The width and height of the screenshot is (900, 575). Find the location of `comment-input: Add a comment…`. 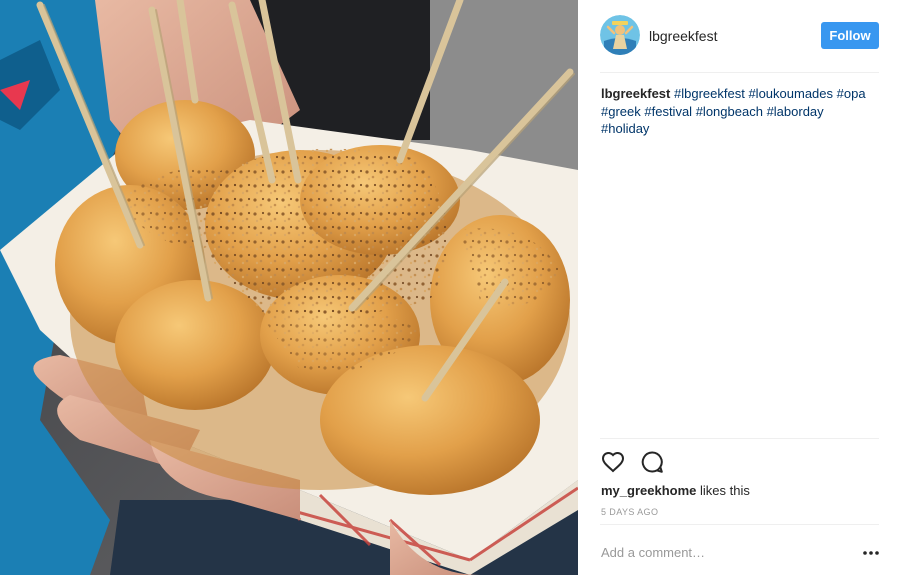

comment-input: Add a comment… is located at coordinates (653, 552).